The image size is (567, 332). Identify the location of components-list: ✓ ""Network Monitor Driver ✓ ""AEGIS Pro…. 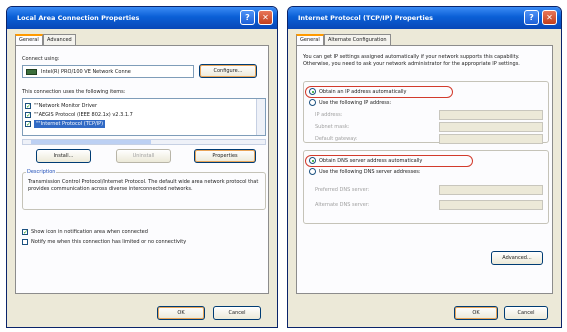
(144, 117).